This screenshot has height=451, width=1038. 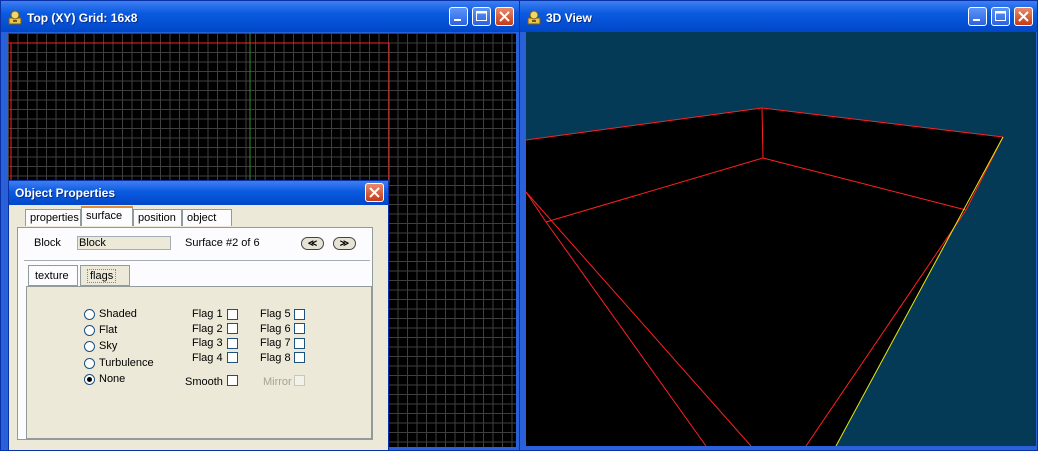 I want to click on tab-surface: surface, so click(x=107, y=216).